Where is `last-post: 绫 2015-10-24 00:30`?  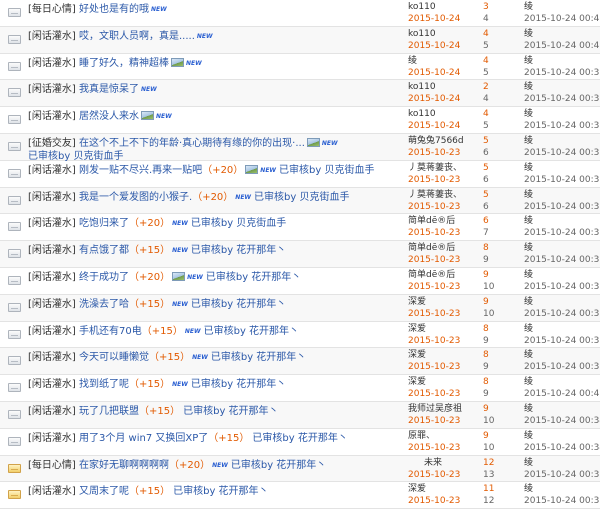 last-post: 绫 2015-10-24 00:30 is located at coordinates (562, 120).